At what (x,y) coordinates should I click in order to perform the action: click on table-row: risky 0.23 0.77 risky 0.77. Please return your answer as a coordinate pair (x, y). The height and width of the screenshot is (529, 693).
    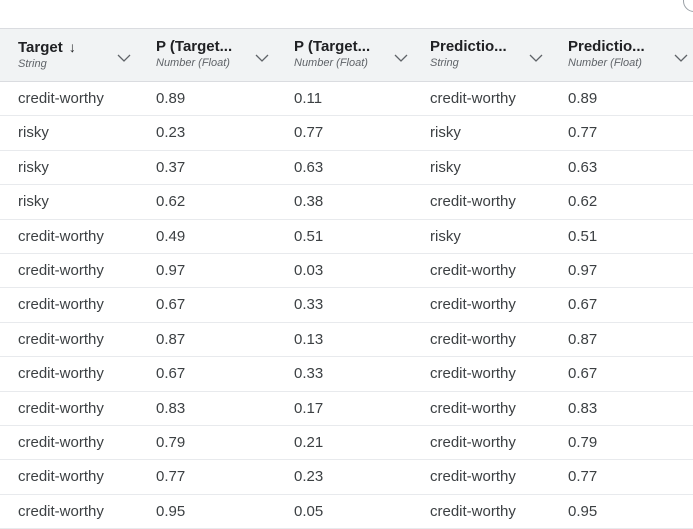
    Looking at the image, I should click on (346, 133).